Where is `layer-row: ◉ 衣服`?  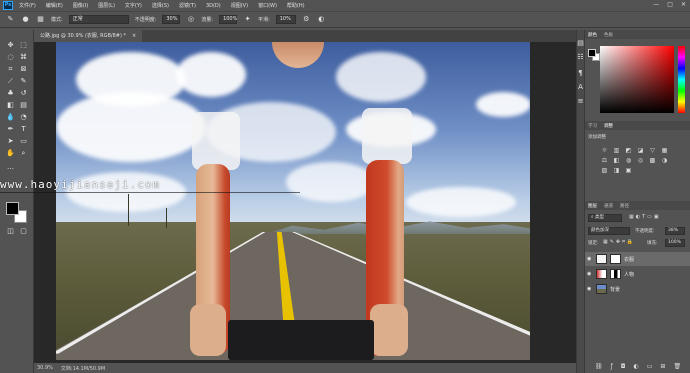
layer-row: ◉ 衣服 is located at coordinates (637, 259).